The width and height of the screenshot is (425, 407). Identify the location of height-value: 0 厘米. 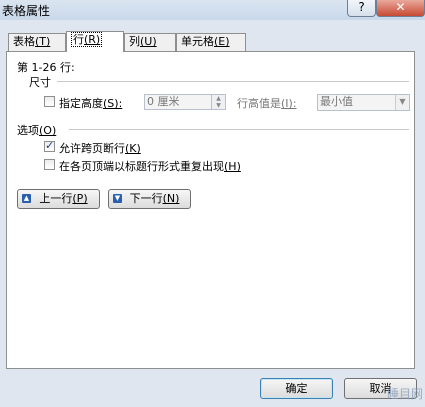
(163, 101).